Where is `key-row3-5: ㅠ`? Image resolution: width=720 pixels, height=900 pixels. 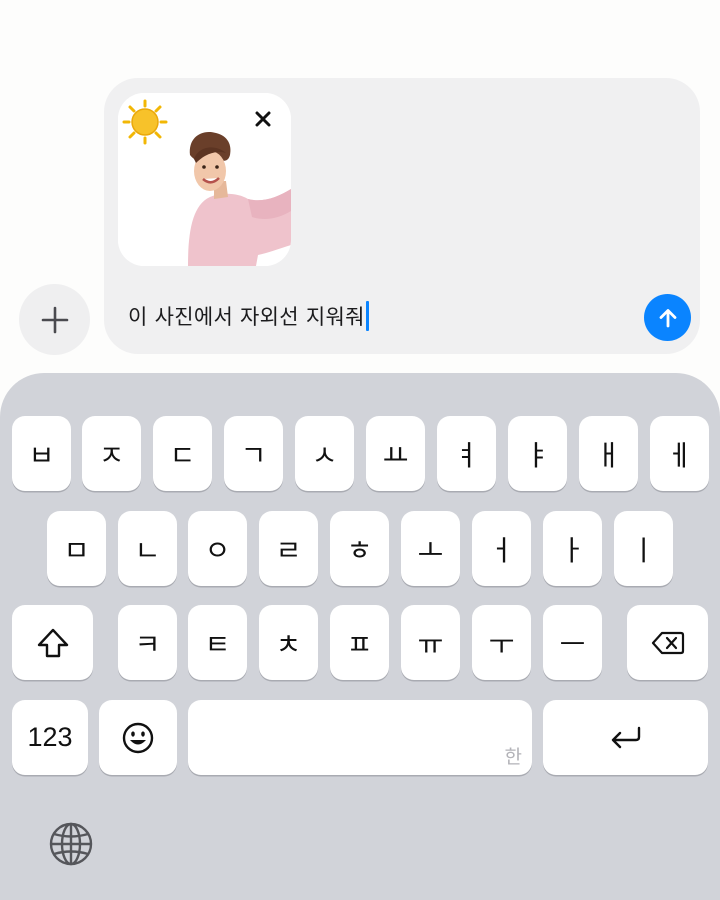 key-row3-5: ㅠ is located at coordinates (430, 642).